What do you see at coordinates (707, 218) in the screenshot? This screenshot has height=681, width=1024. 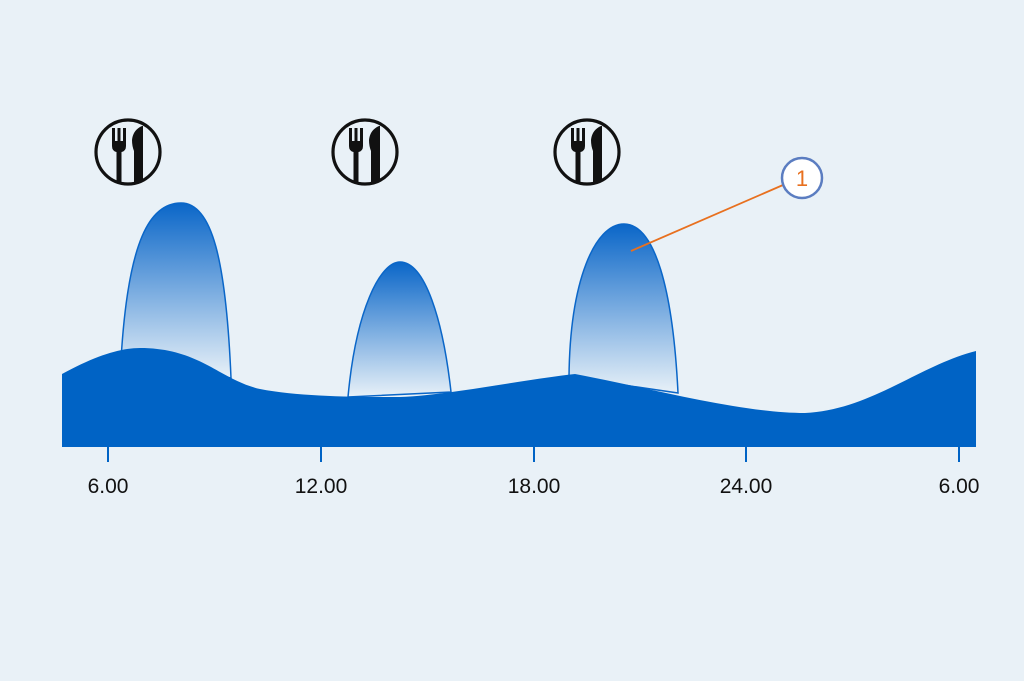 I see `callout-leader-line` at bounding box center [707, 218].